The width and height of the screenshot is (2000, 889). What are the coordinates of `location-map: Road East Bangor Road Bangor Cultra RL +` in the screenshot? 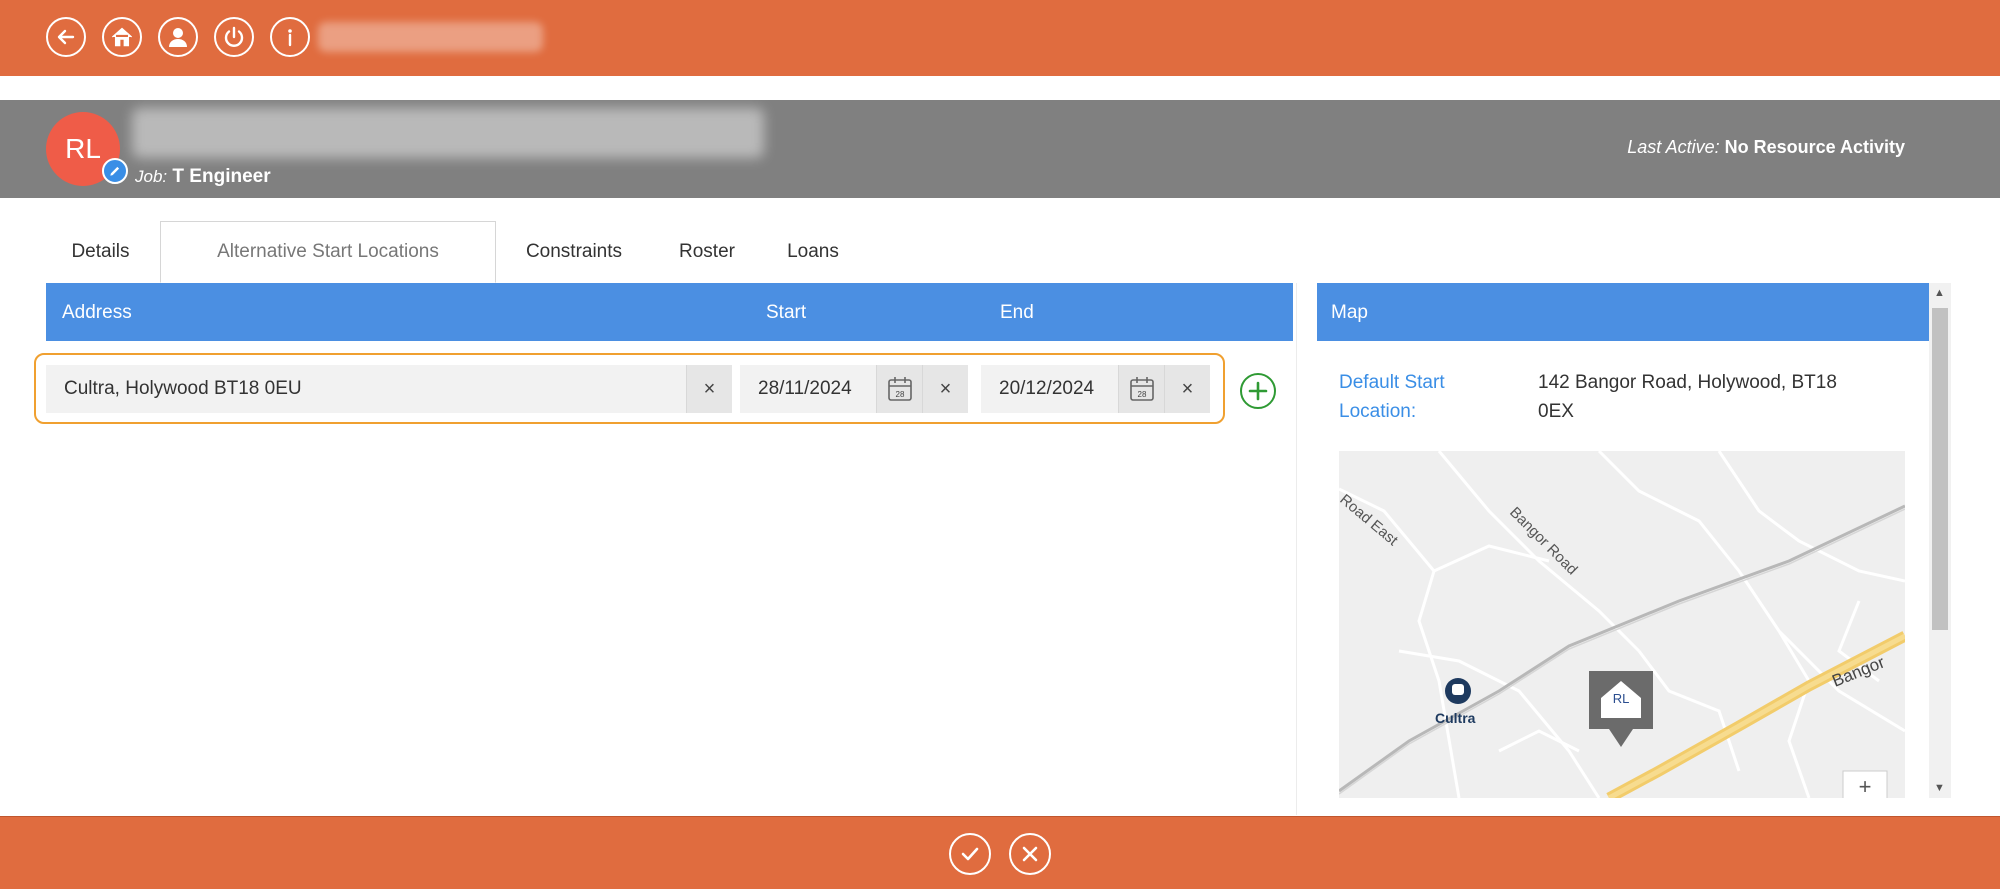 It's located at (1622, 624).